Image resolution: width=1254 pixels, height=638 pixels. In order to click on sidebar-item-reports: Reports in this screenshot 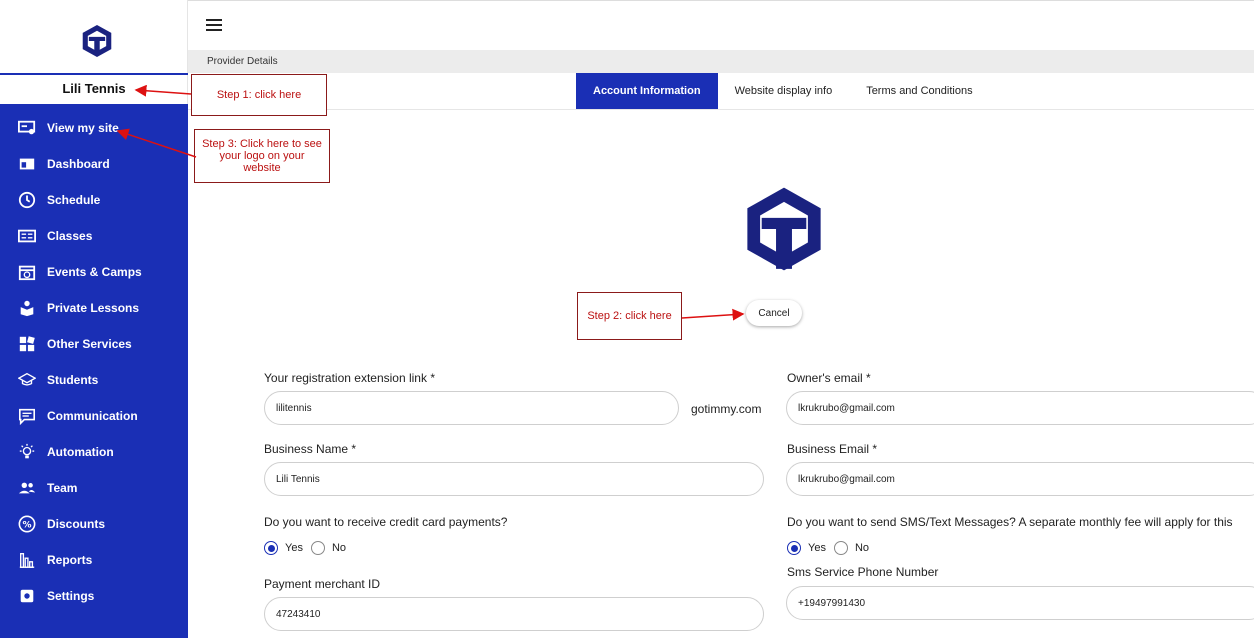, I will do `click(94, 560)`.